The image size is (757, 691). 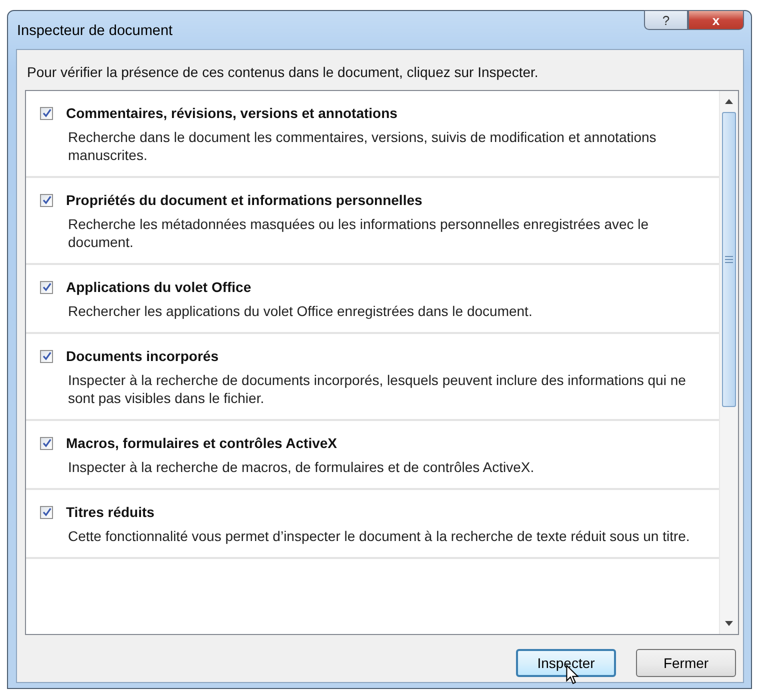 I want to click on section-description: Recherche les métadonnées masquées ou les informations personnelles enregistrées avec le document., so click(x=359, y=233).